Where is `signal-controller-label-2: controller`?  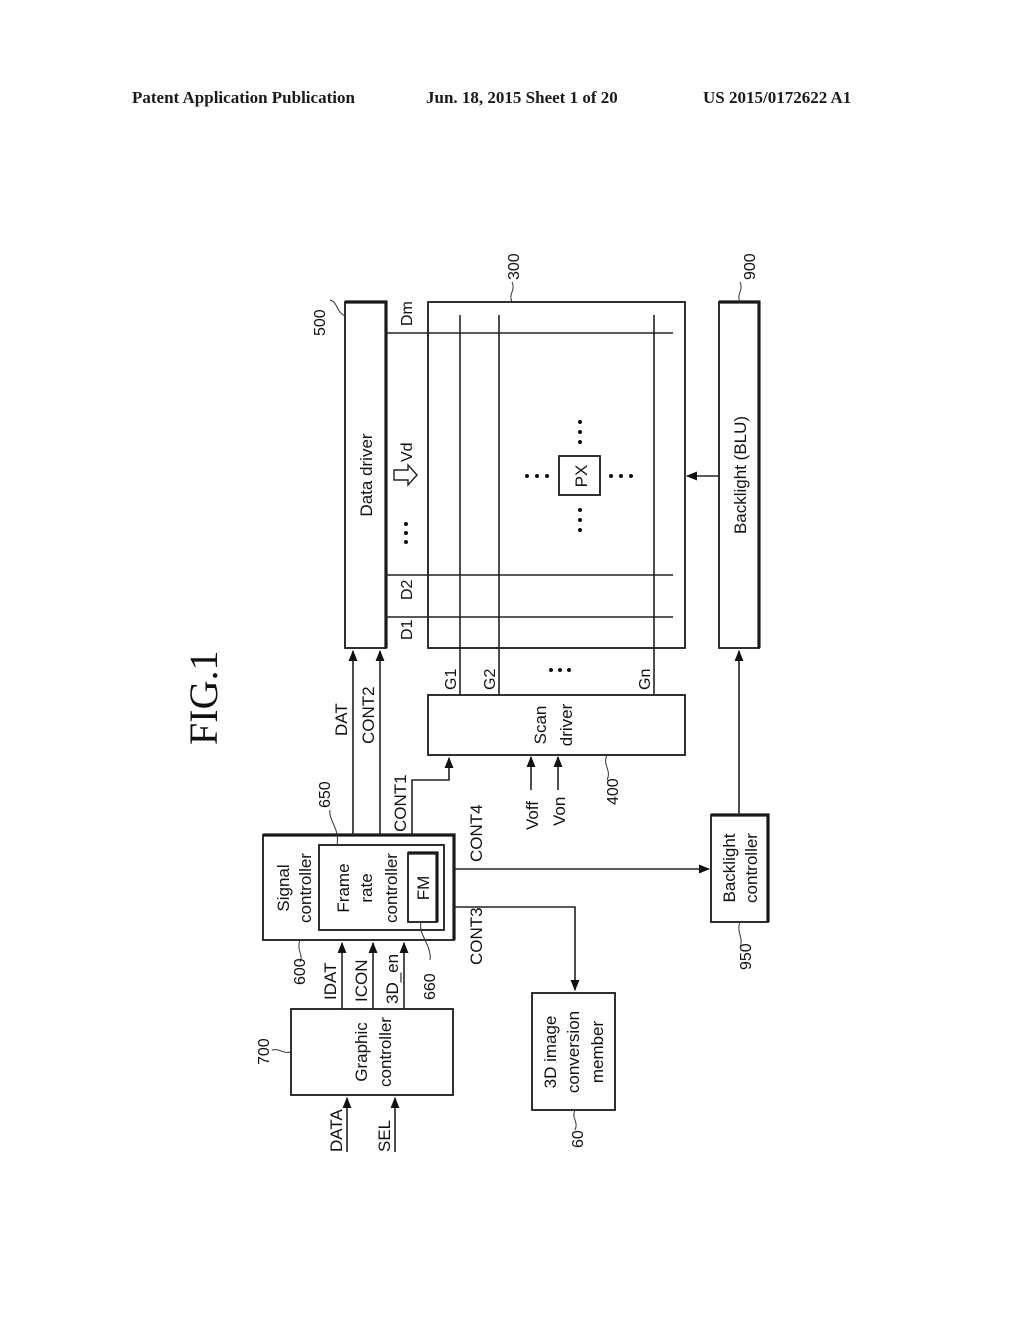 signal-controller-label-2: controller is located at coordinates (305, 888).